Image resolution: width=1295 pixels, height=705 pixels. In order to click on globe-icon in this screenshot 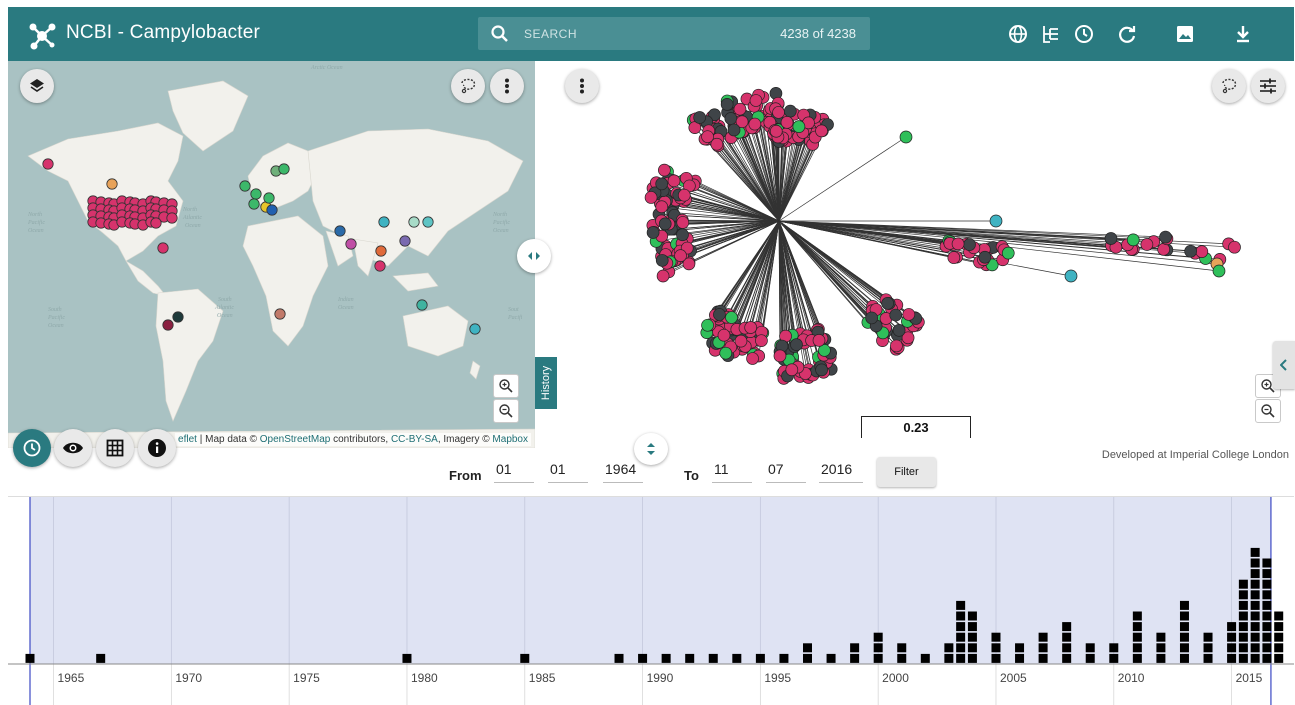, I will do `click(1018, 34)`.